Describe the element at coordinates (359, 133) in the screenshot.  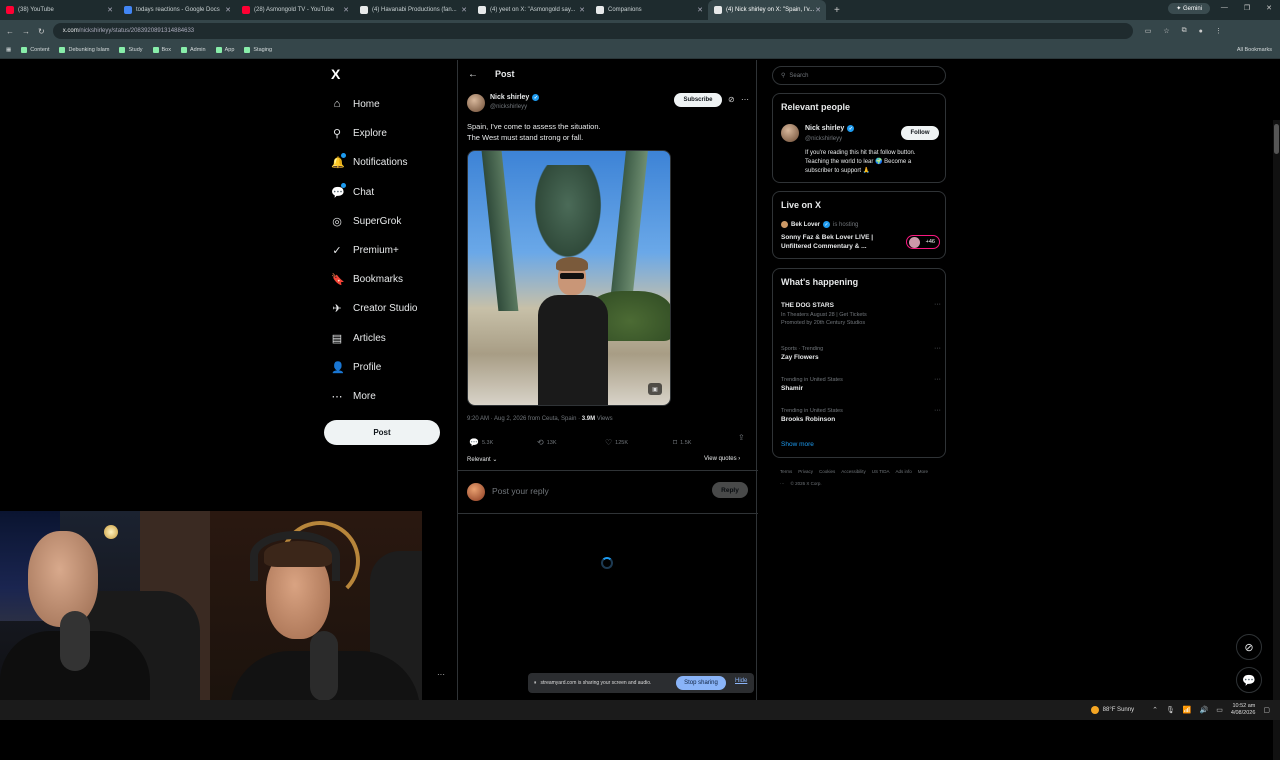
I see `nav-item-explore: ⚲ Explore` at that location.